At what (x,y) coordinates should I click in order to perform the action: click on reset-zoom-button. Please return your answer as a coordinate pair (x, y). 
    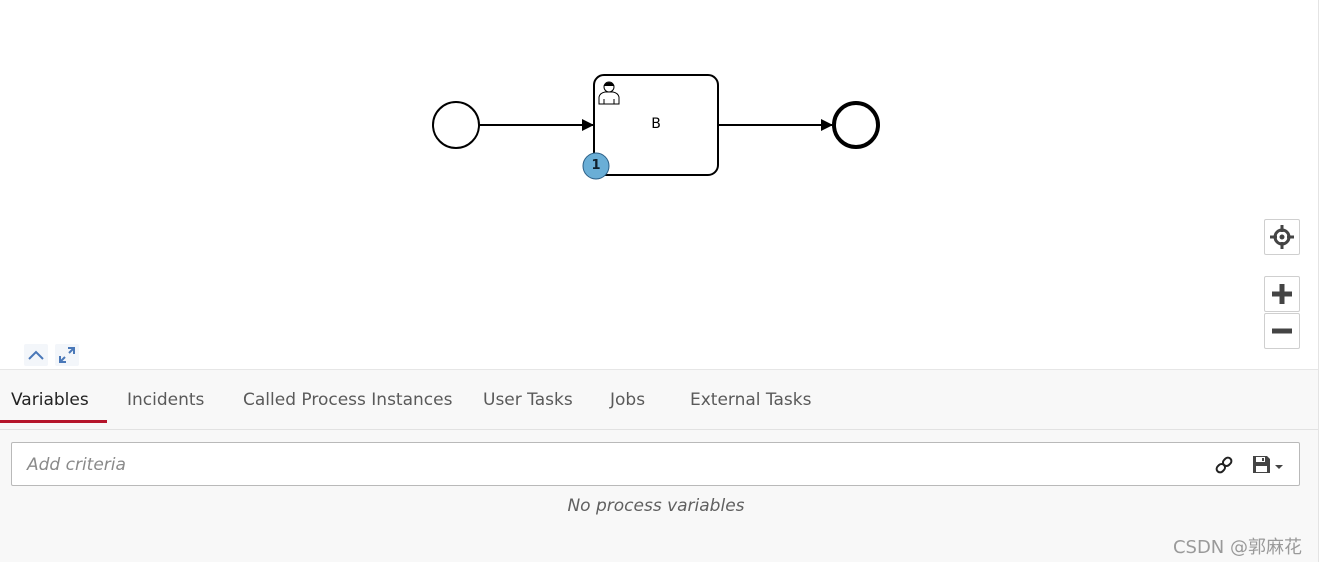
    Looking at the image, I should click on (1282, 237).